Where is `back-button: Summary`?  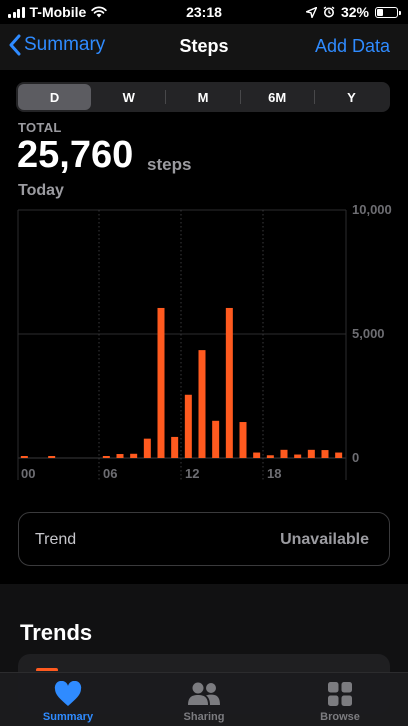
back-button: Summary is located at coordinates (56, 45).